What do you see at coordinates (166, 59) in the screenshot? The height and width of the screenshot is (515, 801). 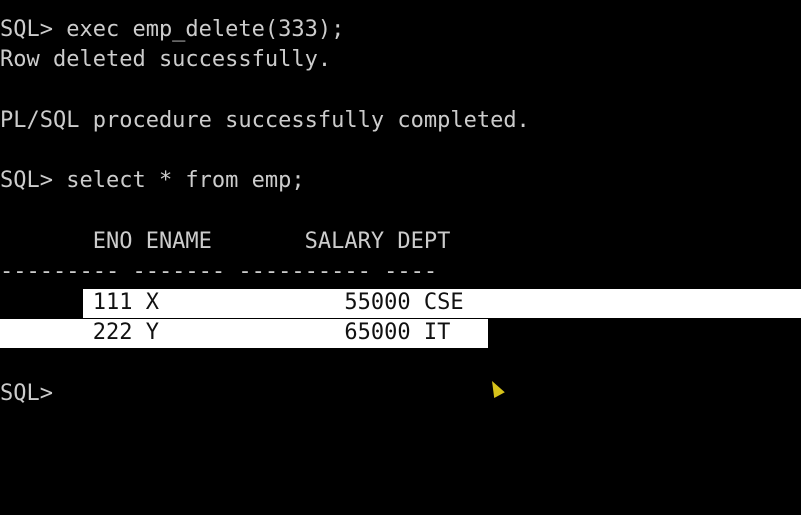 I see `output-row-deleted: Row deleted successfully.` at bounding box center [166, 59].